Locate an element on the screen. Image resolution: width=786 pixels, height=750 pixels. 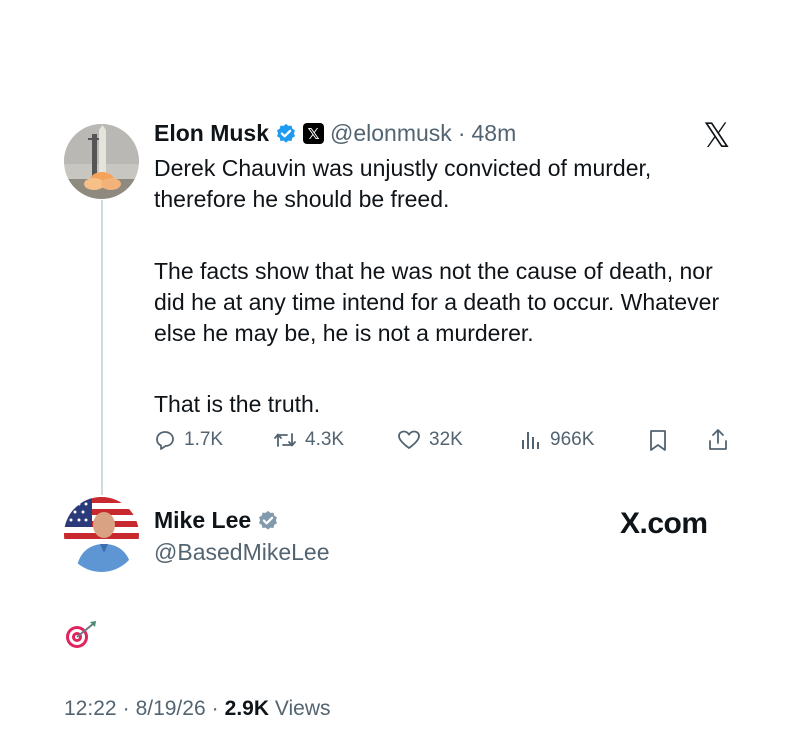
person-flag-avatar is located at coordinates (101, 534).